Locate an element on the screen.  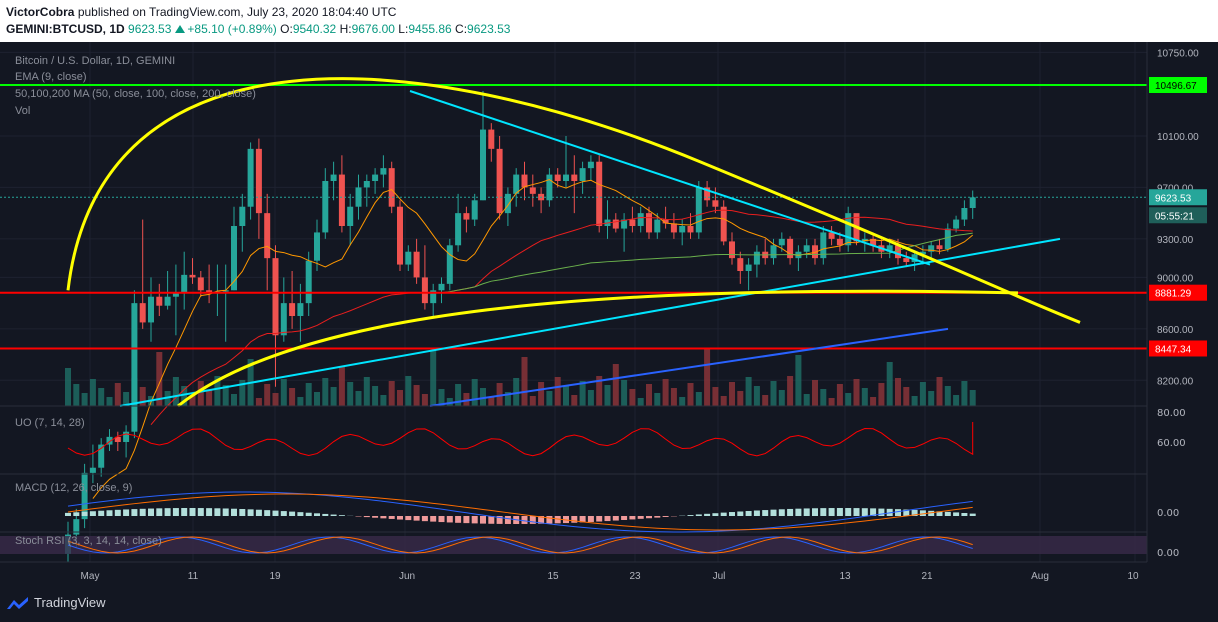
up-arrow-icon is located at coordinates (180, 29).